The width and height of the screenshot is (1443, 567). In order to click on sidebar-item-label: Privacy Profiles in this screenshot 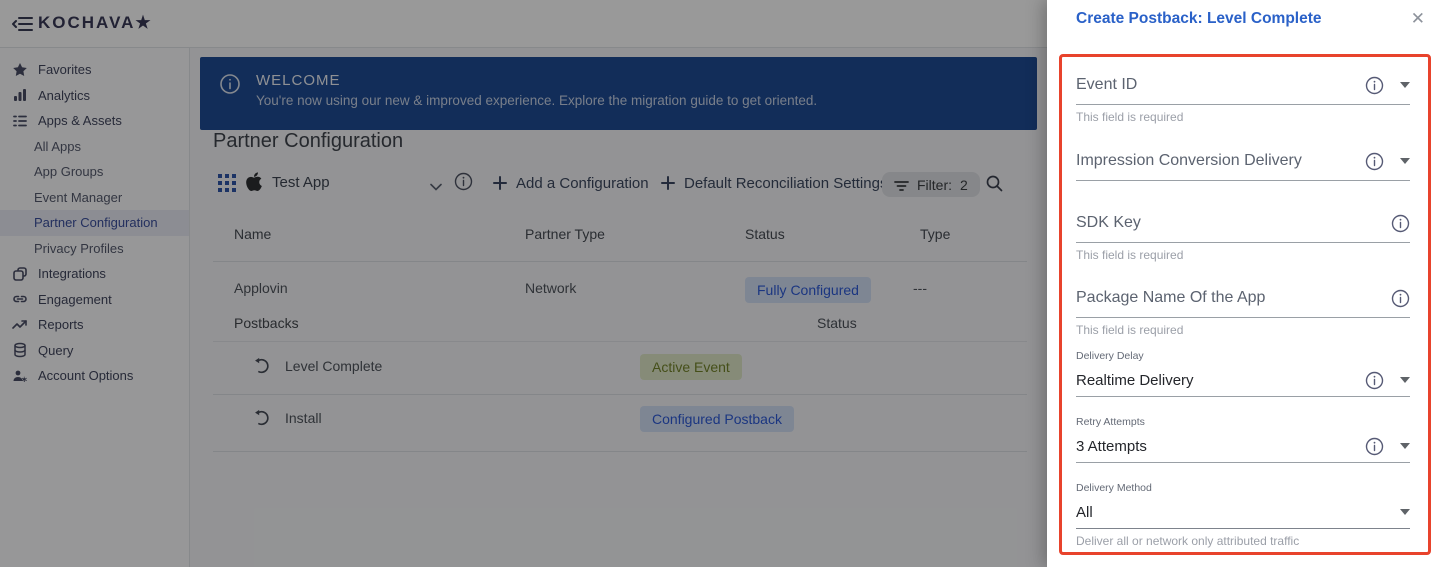, I will do `click(79, 248)`.